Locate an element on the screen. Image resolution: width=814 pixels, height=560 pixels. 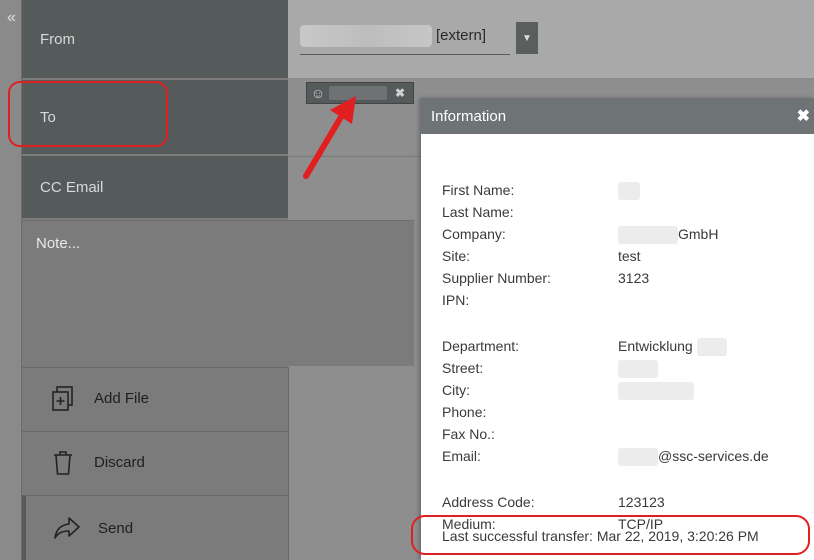
info-key: Phone: is located at coordinates (464, 412).